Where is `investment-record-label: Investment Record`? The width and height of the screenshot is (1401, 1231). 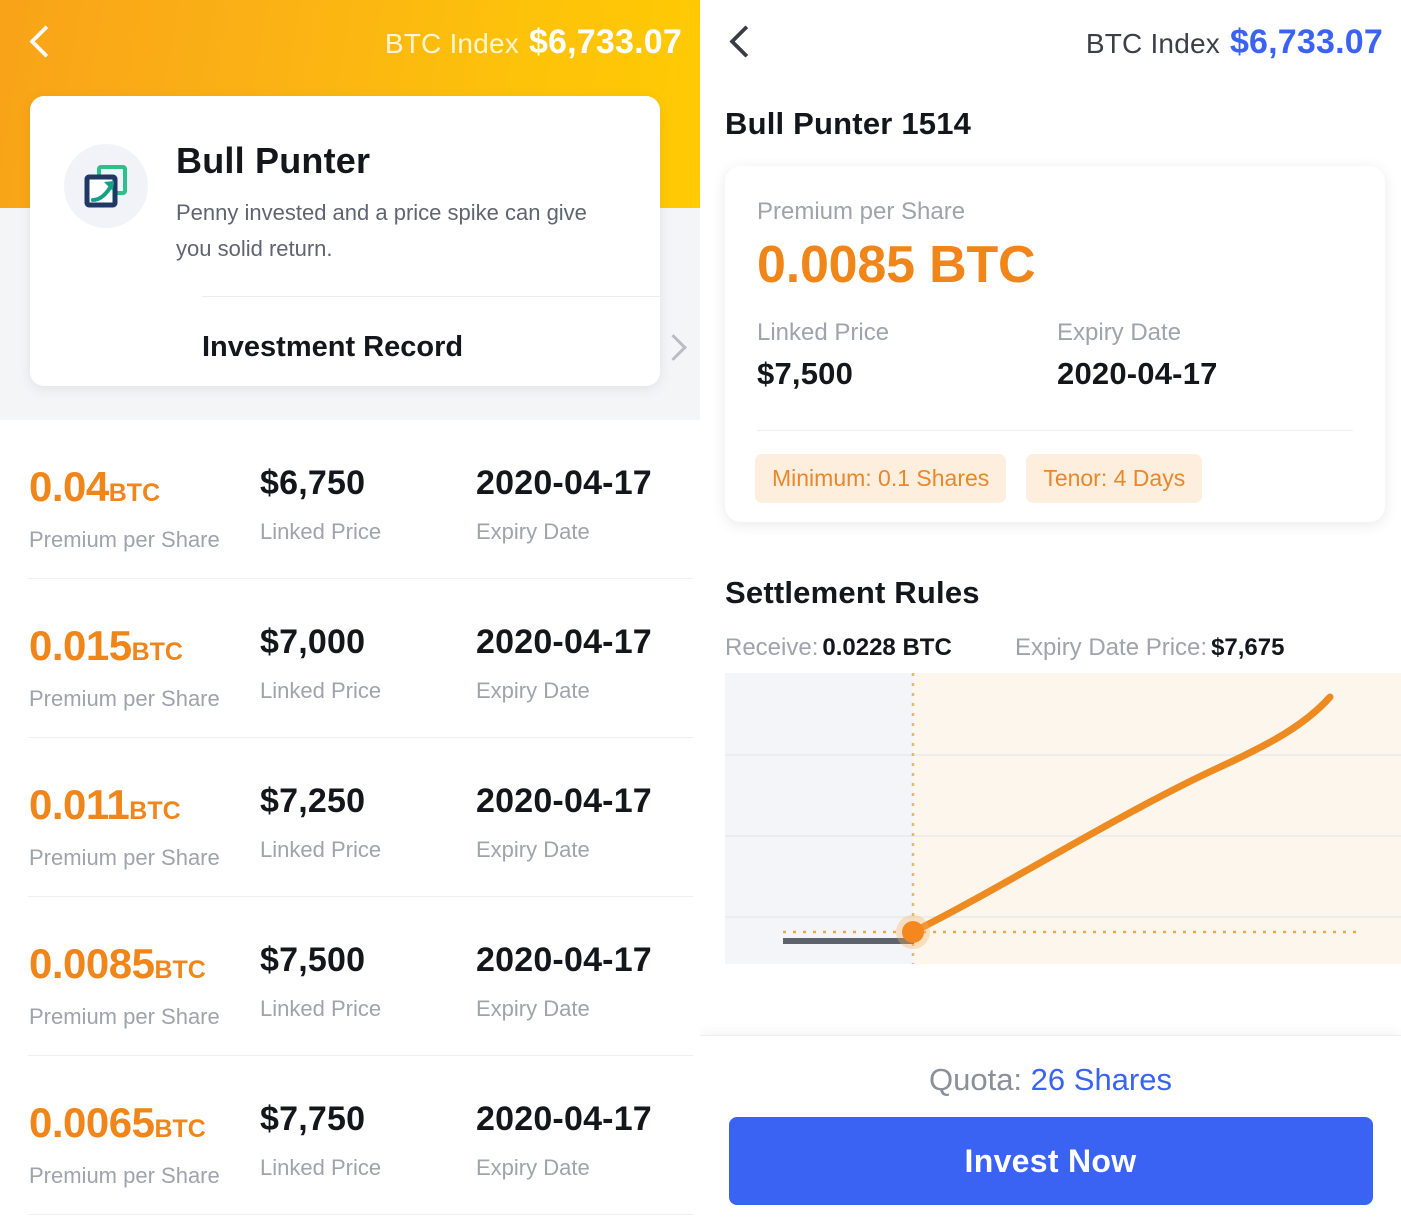
investment-record-label: Investment Record is located at coordinates (333, 346).